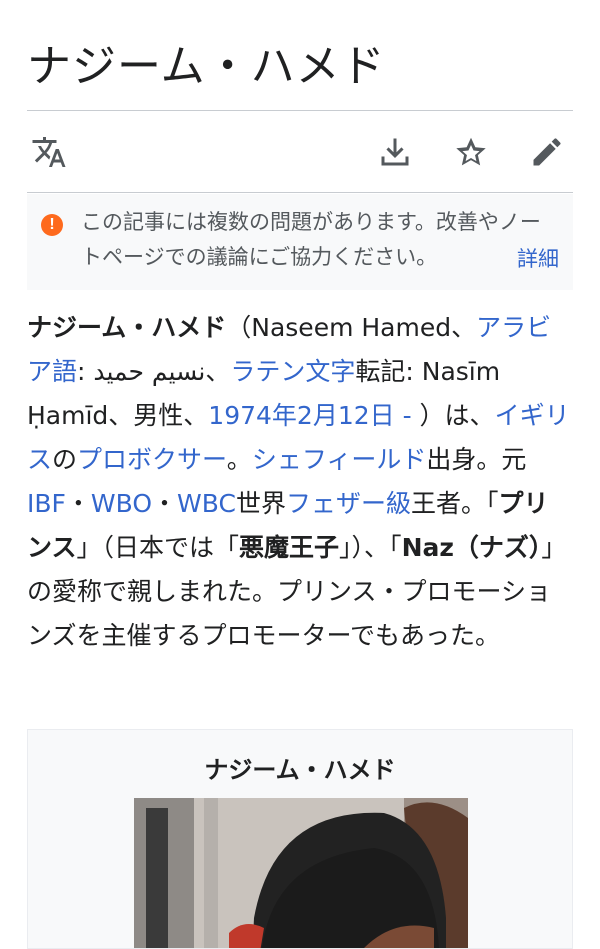  What do you see at coordinates (292, 371) in the screenshot?
I see `link-latin-script: ラテン文字` at bounding box center [292, 371].